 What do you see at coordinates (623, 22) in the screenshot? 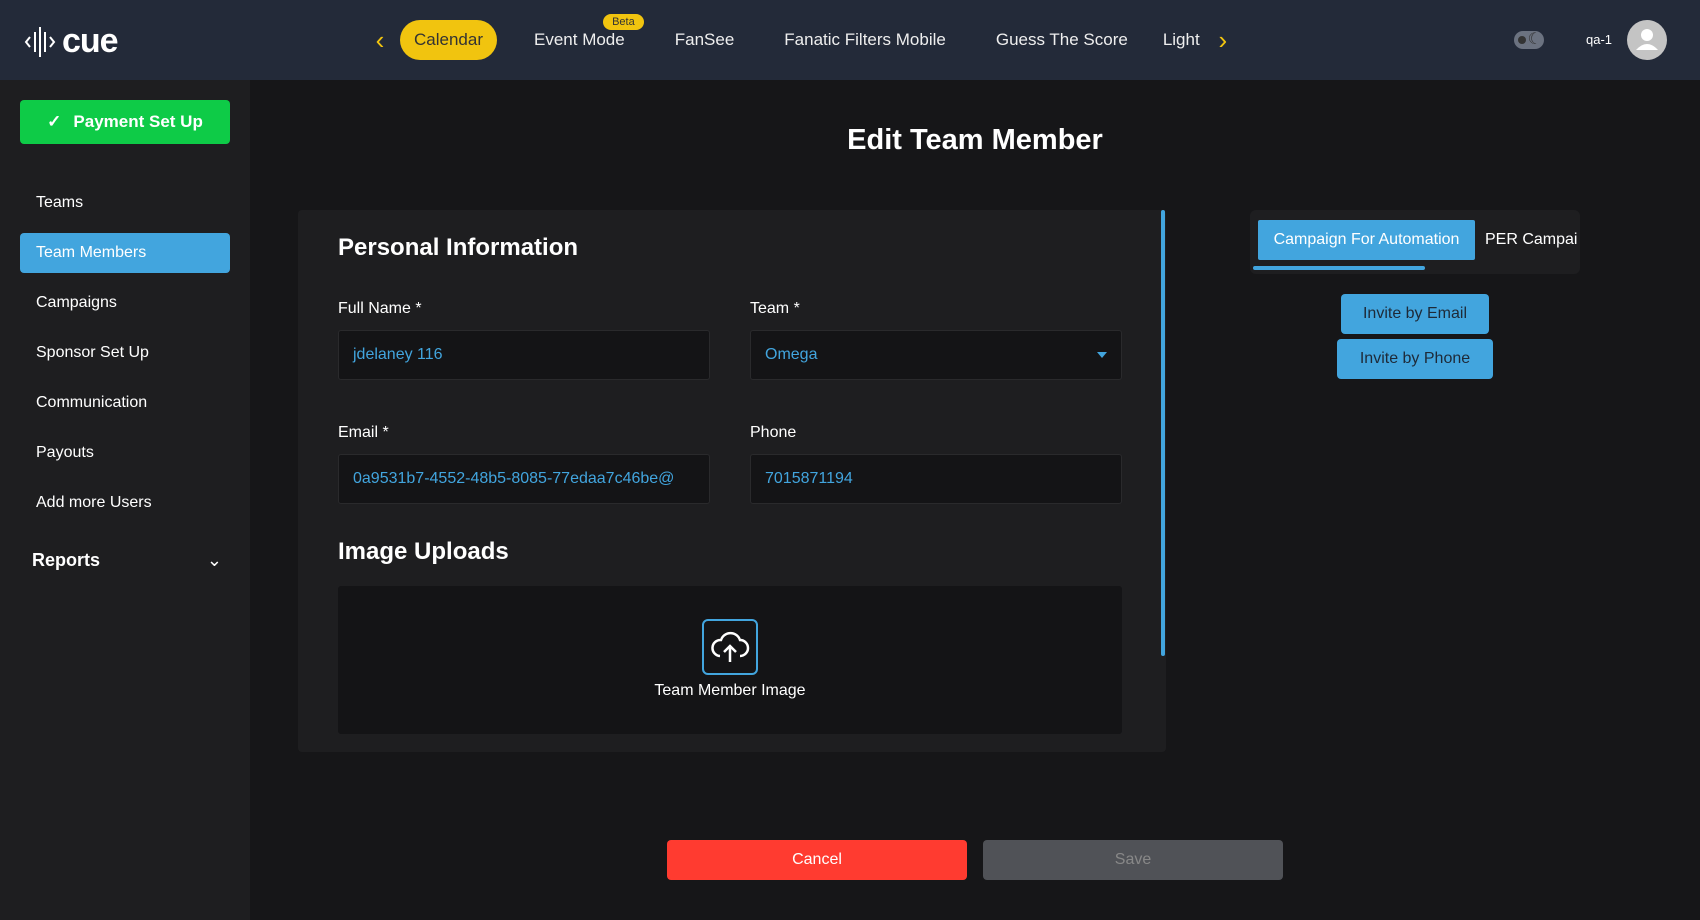
I see `beta-badge: Beta` at bounding box center [623, 22].